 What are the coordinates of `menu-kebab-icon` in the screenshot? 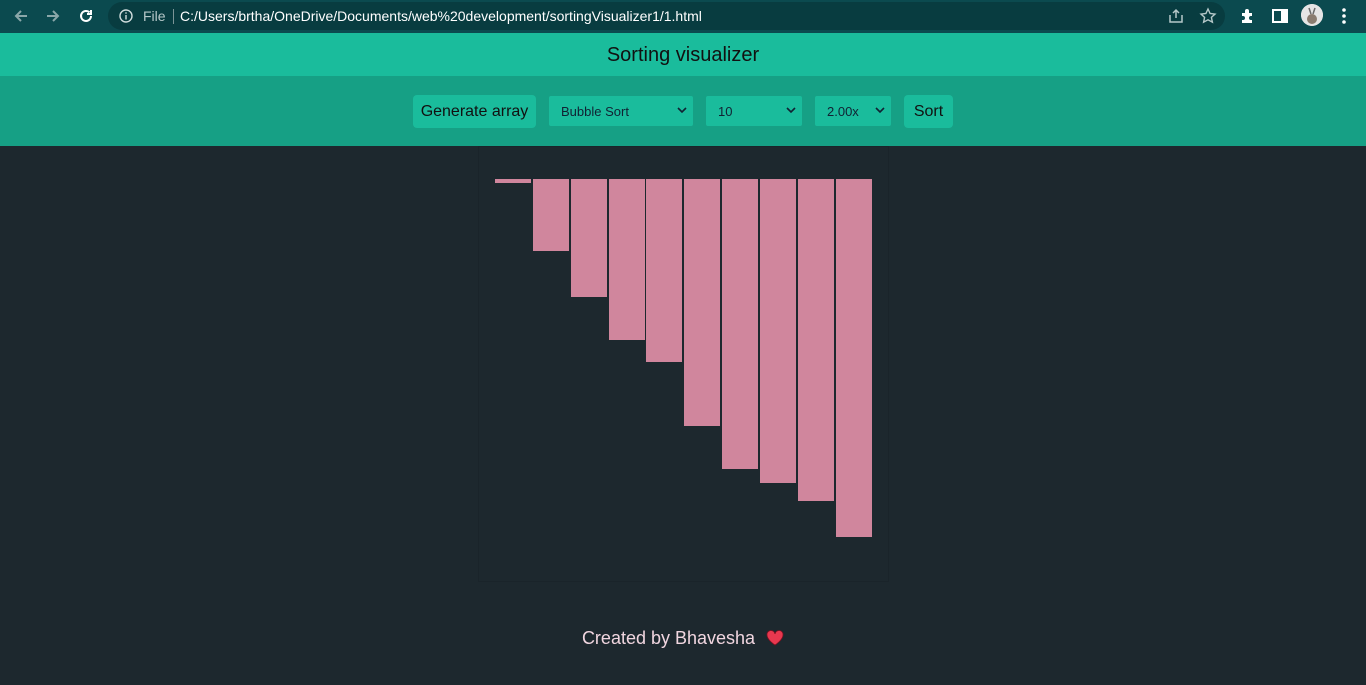 It's located at (1344, 16).